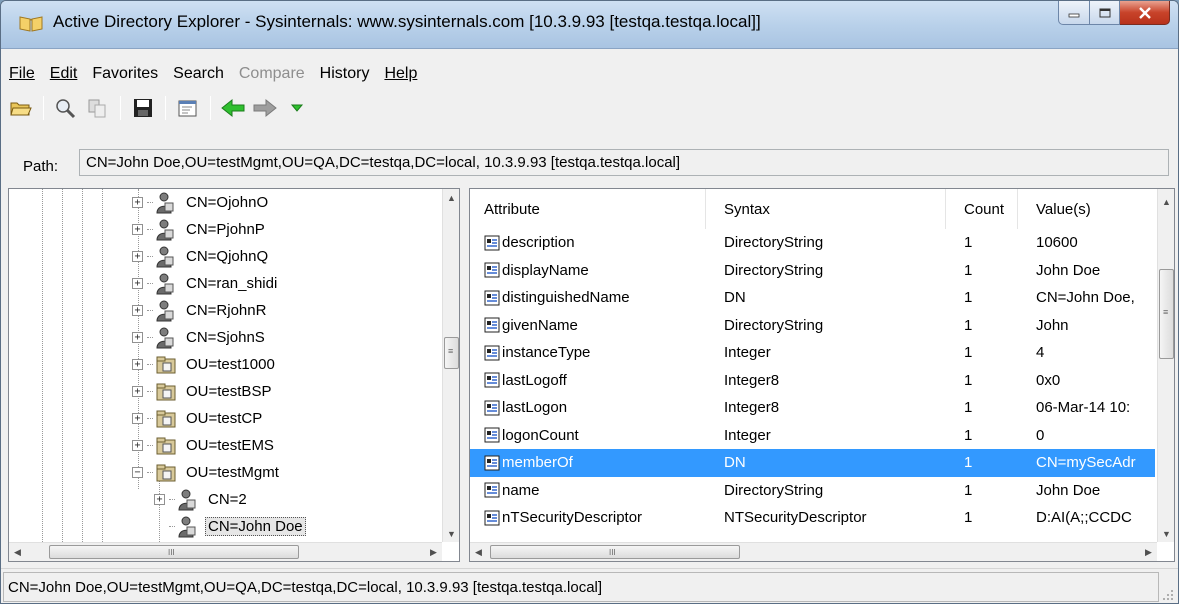  Describe the element at coordinates (812, 381) in the screenshot. I see `attribute-row: lastLogoff Integer8 1 0x0` at that location.